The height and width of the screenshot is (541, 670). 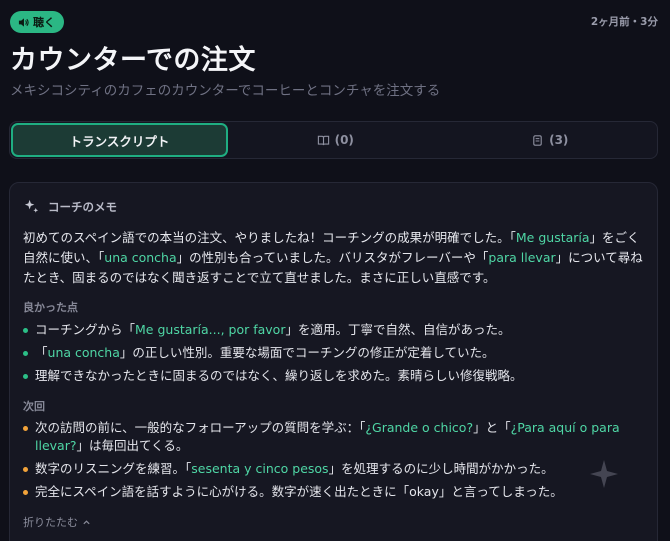 I want to click on speaker-icon, so click(x=23, y=22).